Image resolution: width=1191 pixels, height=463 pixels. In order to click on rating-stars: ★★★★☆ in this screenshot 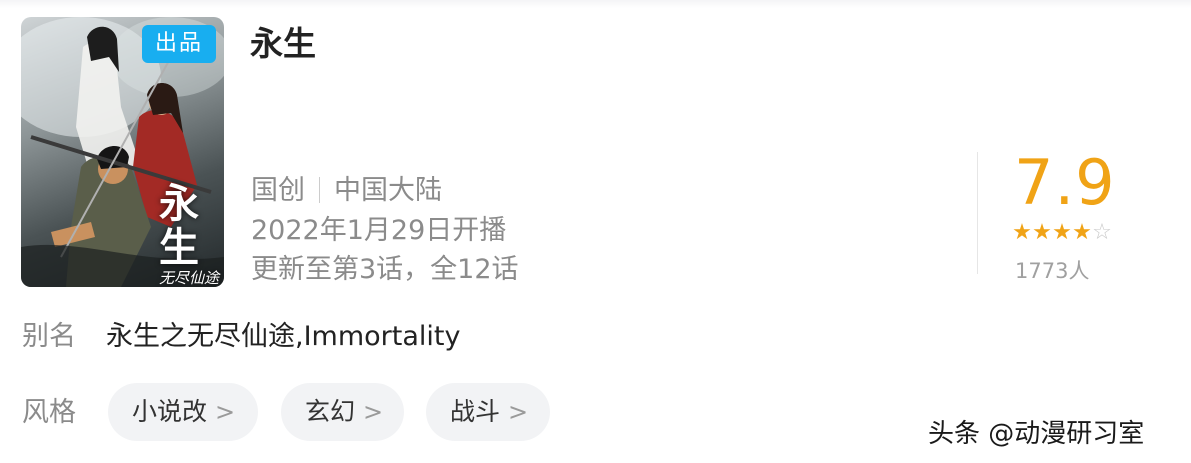, I will do `click(1062, 233)`.